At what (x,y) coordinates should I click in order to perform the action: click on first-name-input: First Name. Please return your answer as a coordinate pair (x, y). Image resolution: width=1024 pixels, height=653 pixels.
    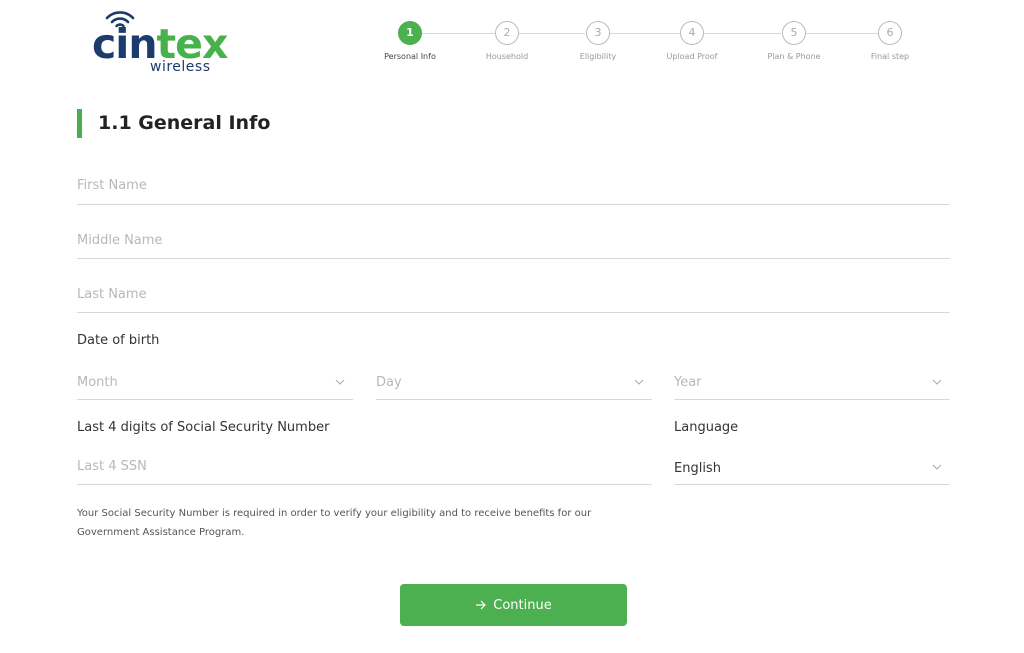
    Looking at the image, I should click on (112, 185).